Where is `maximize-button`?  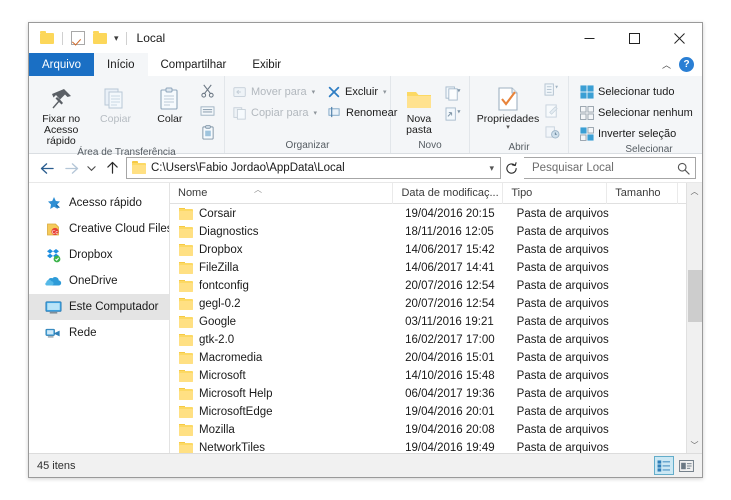 maximize-button is located at coordinates (634, 38).